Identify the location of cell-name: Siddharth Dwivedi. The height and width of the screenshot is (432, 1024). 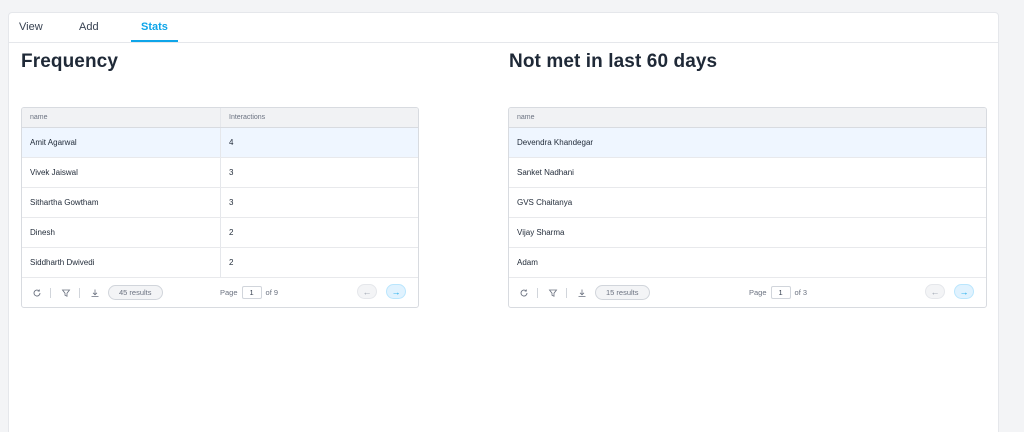
(62, 262).